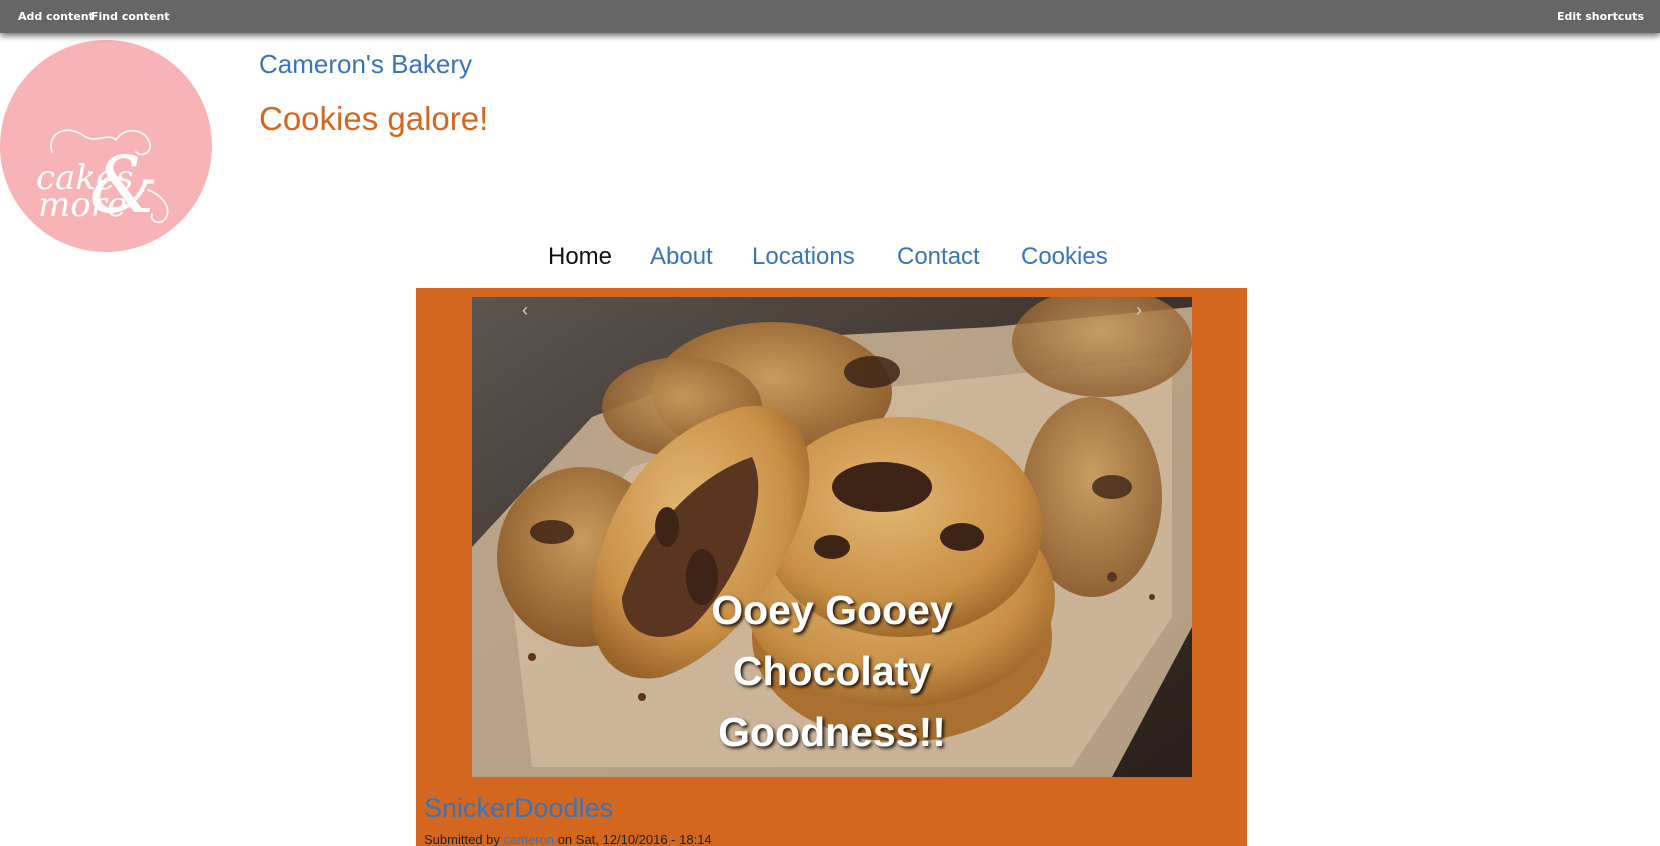  I want to click on admin-toolbar: Add content Find content Edit shortcuts, so click(830, 16).